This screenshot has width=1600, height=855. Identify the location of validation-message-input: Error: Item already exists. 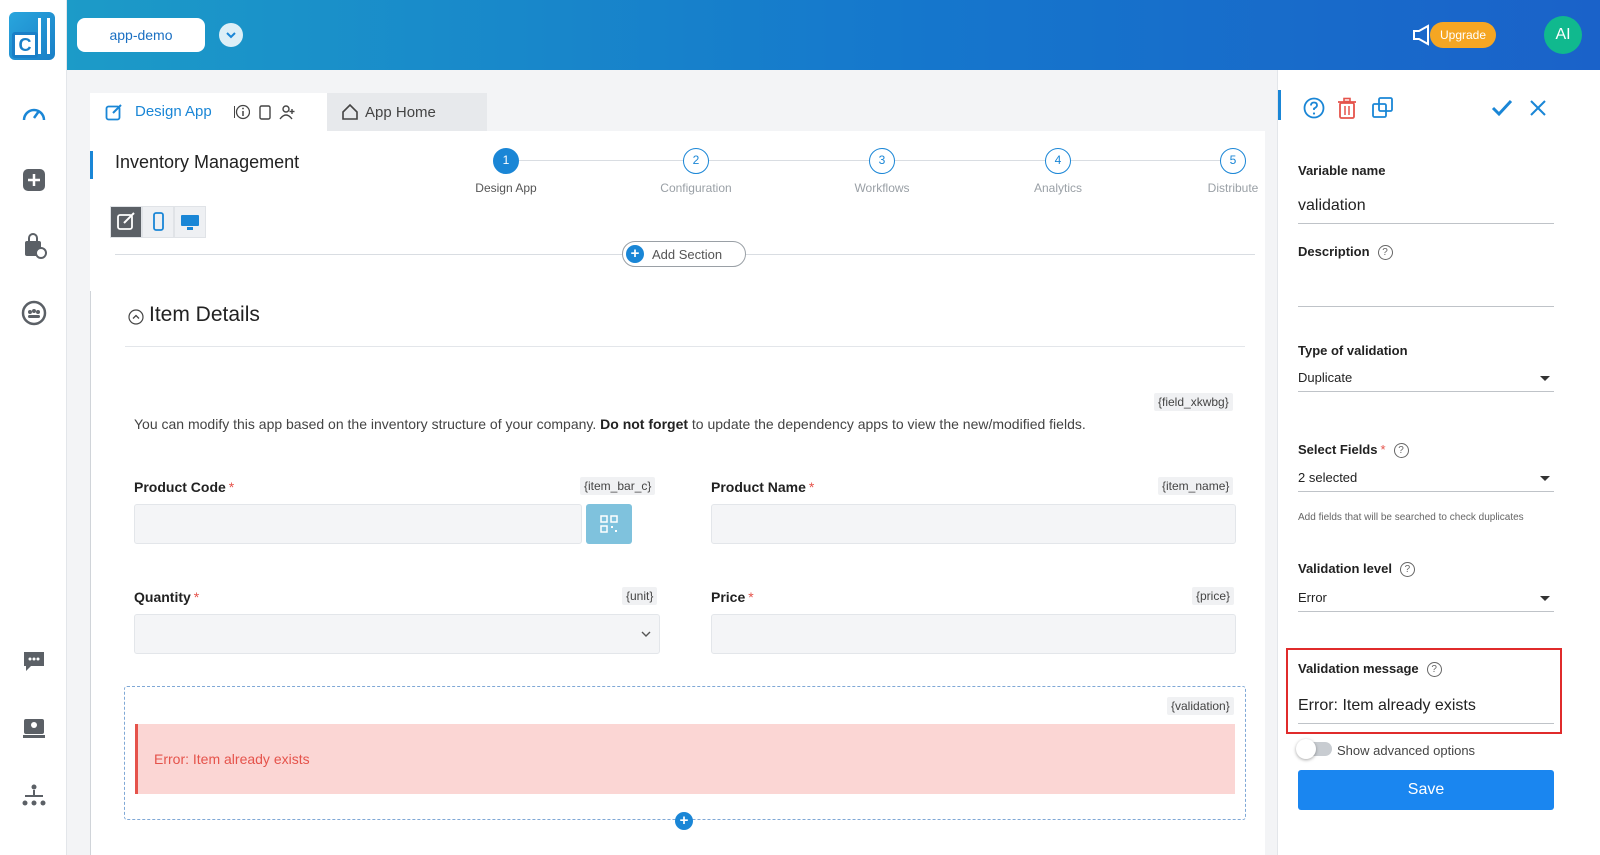
(1387, 706).